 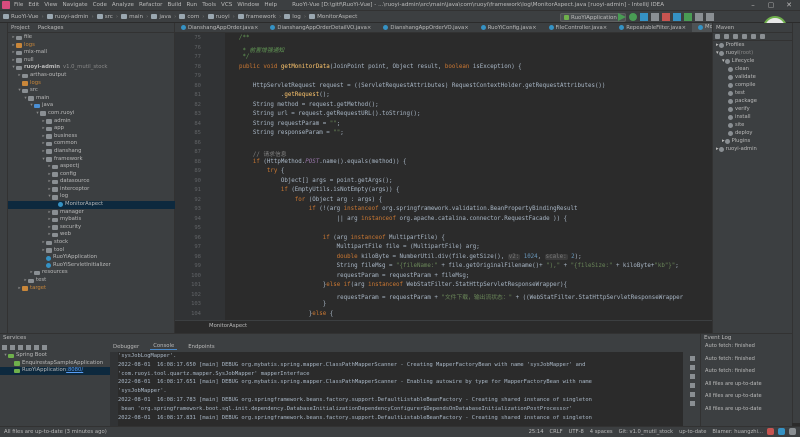 I want to click on maven-tree-item: validate, so click(x=752, y=77).